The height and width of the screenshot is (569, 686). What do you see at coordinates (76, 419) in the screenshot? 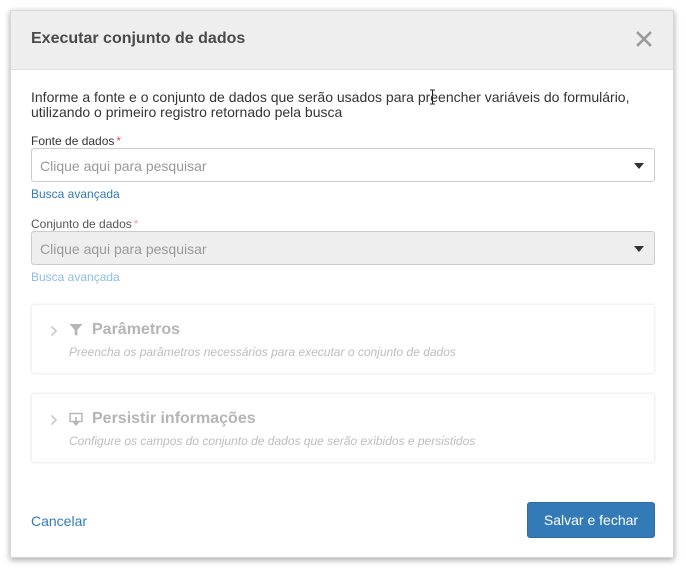
I see `monitor-download-icon` at bounding box center [76, 419].